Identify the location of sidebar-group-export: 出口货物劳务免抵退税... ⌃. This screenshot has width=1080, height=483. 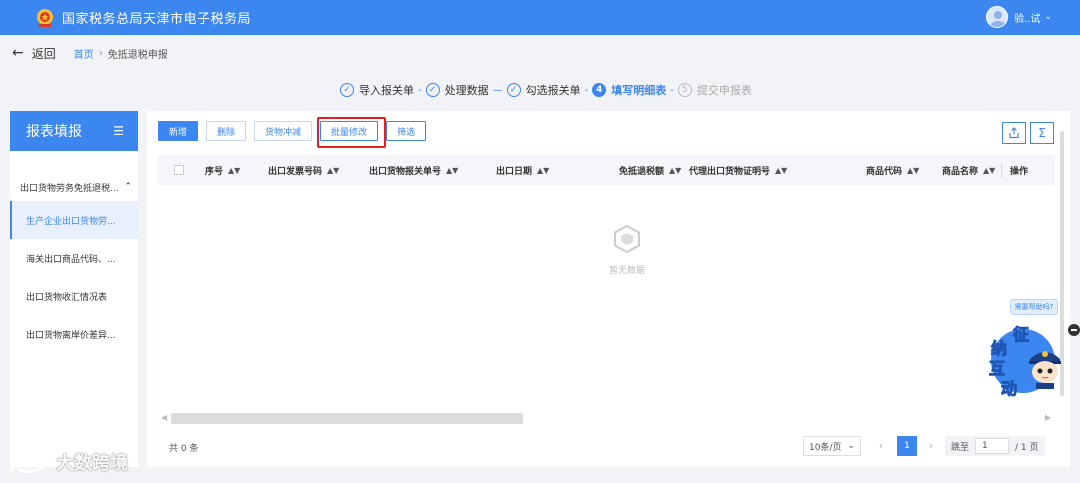
(74, 187).